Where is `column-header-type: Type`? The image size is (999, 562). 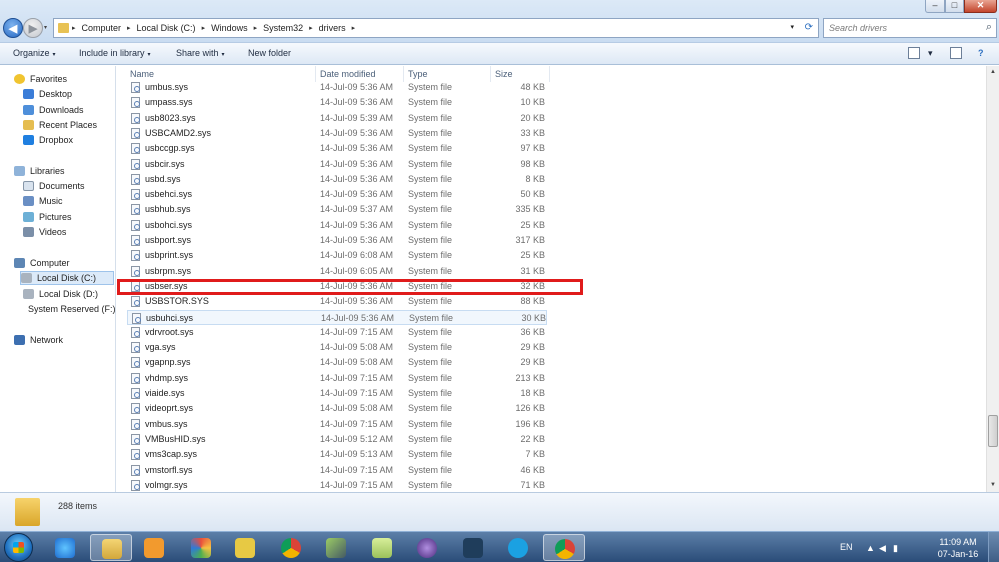
column-header-type: Type is located at coordinates (418, 74).